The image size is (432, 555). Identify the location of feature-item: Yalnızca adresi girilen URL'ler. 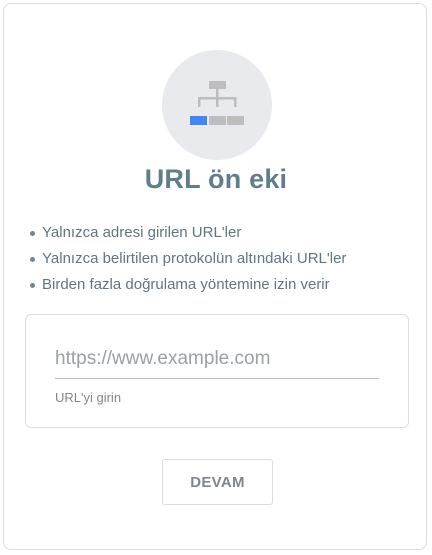
(187, 233).